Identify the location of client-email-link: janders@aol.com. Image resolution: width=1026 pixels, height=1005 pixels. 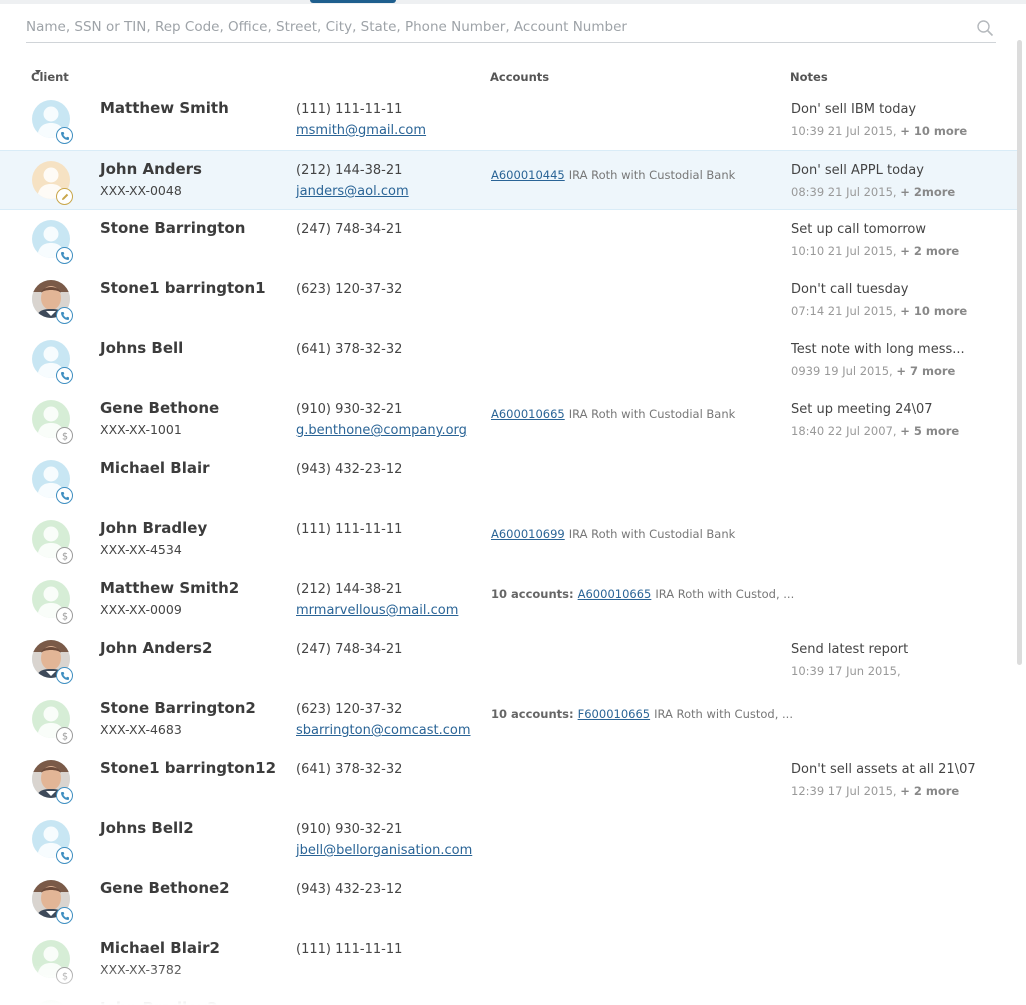
(352, 191).